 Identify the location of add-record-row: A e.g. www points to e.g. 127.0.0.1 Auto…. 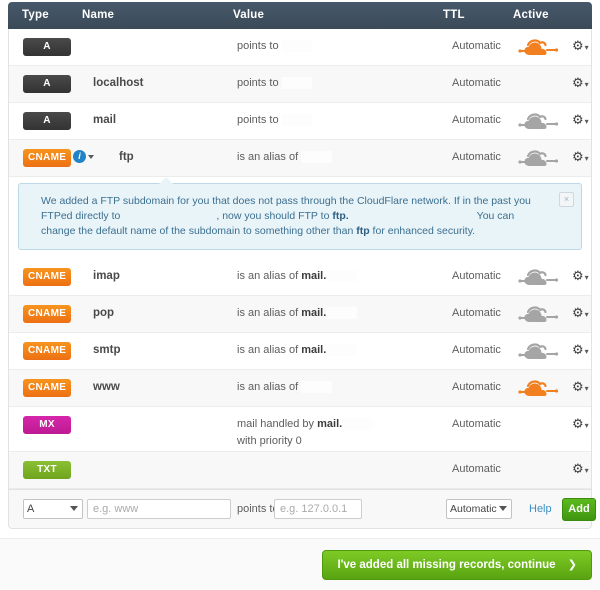
(302, 509).